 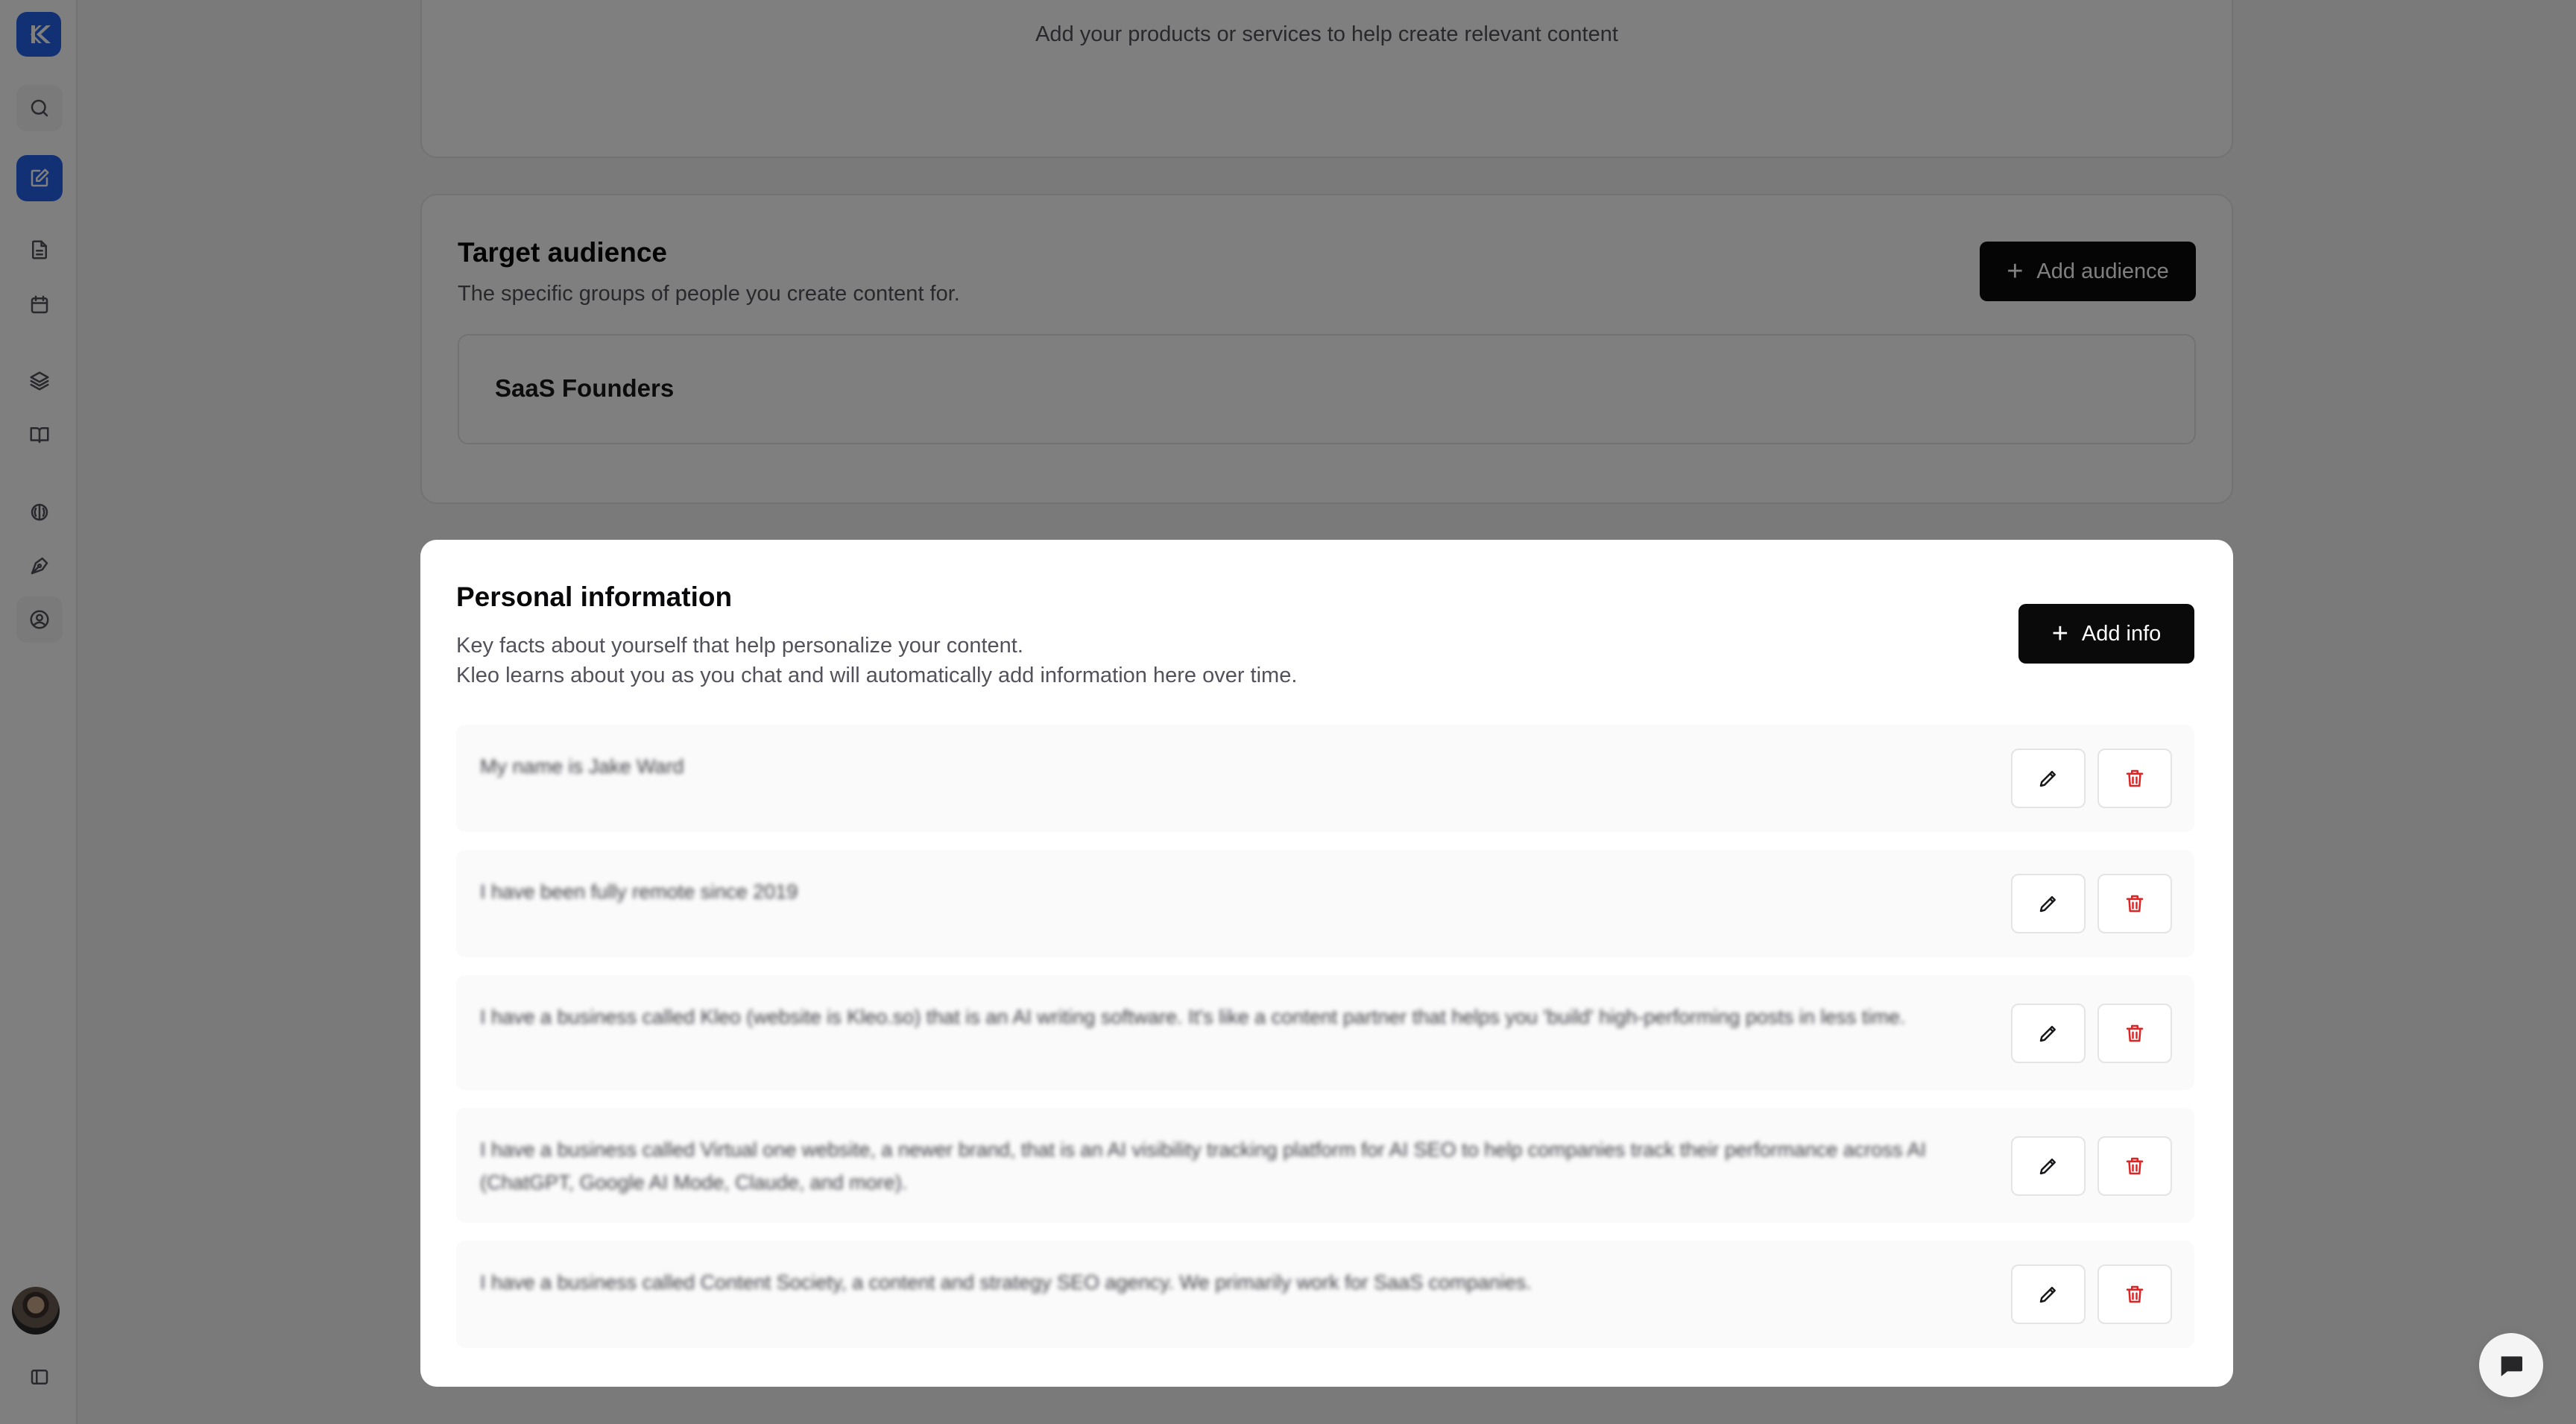 What do you see at coordinates (2121, 633) in the screenshot?
I see `add-info-label: Add info` at bounding box center [2121, 633].